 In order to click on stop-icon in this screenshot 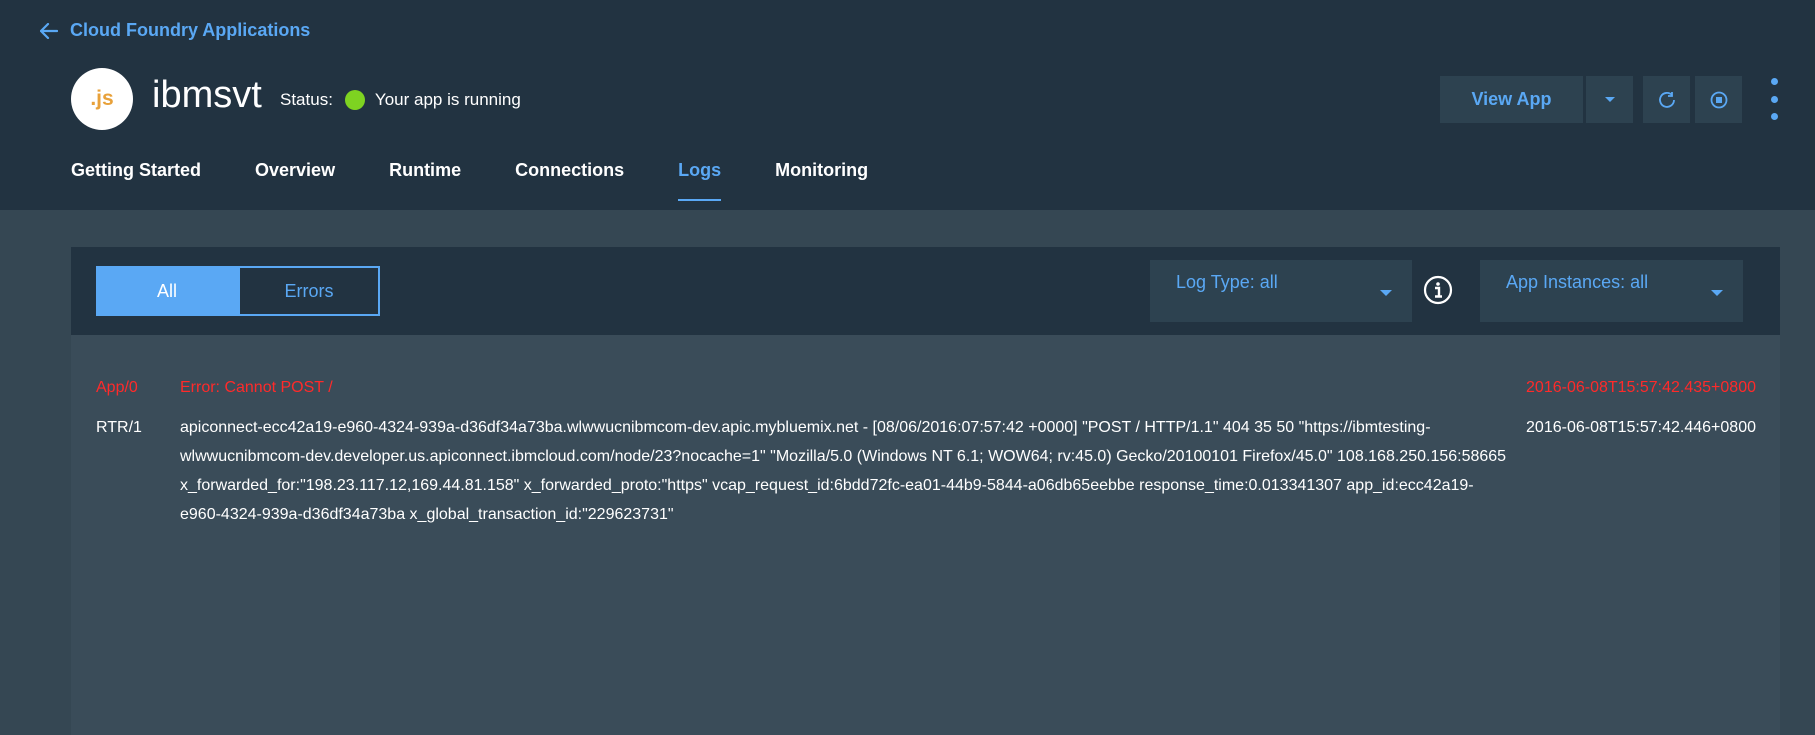, I will do `click(1718, 99)`.